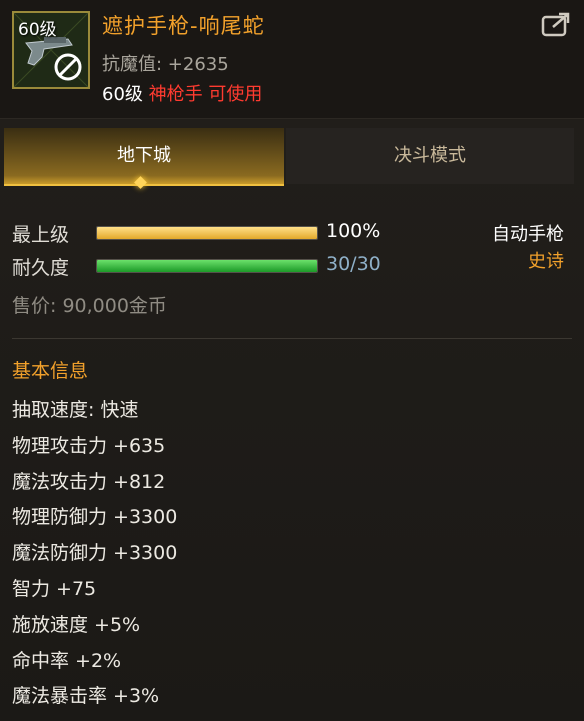  I want to click on durability-bar, so click(207, 266).